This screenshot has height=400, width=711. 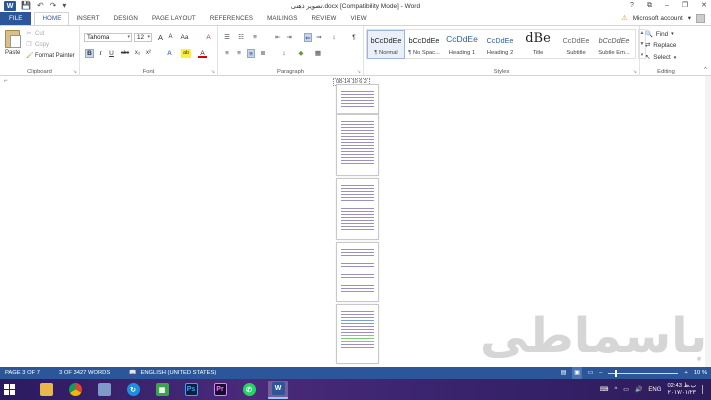 What do you see at coordinates (685, 373) in the screenshot?
I see `zoom-in-button: +` at bounding box center [685, 373].